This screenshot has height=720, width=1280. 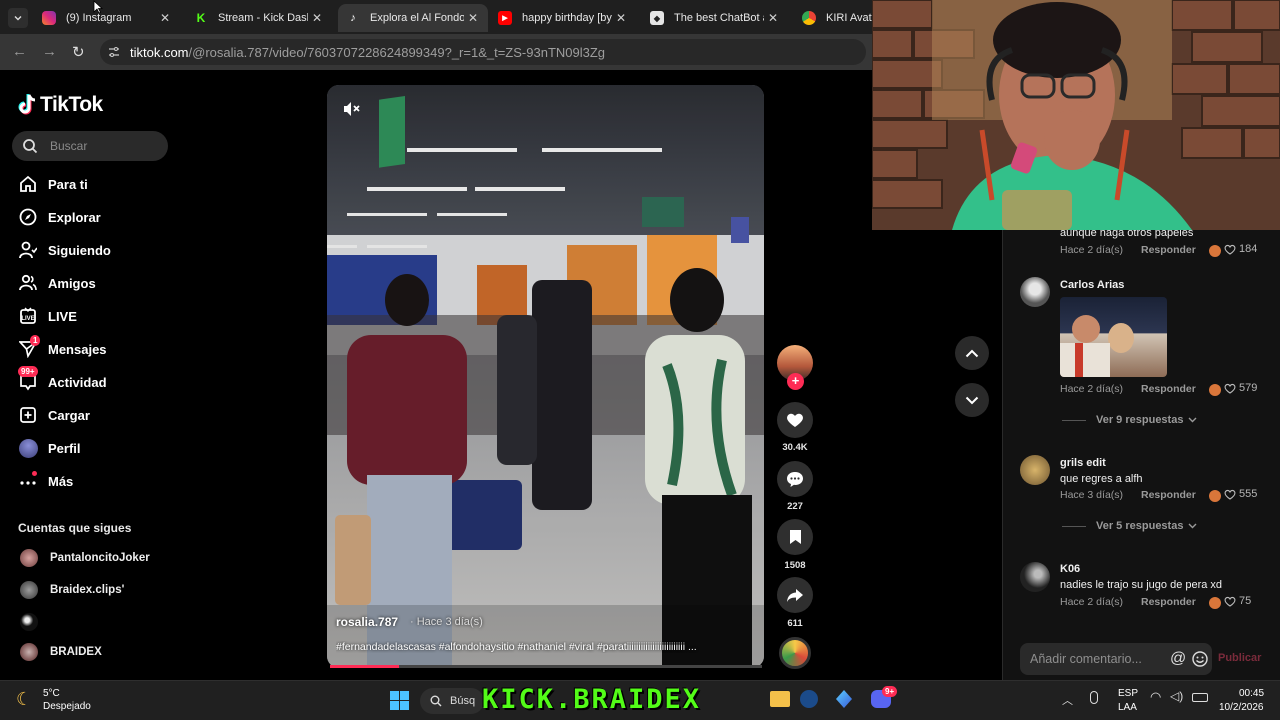 I want to click on weather-desc: Despejado, so click(x=67, y=706).